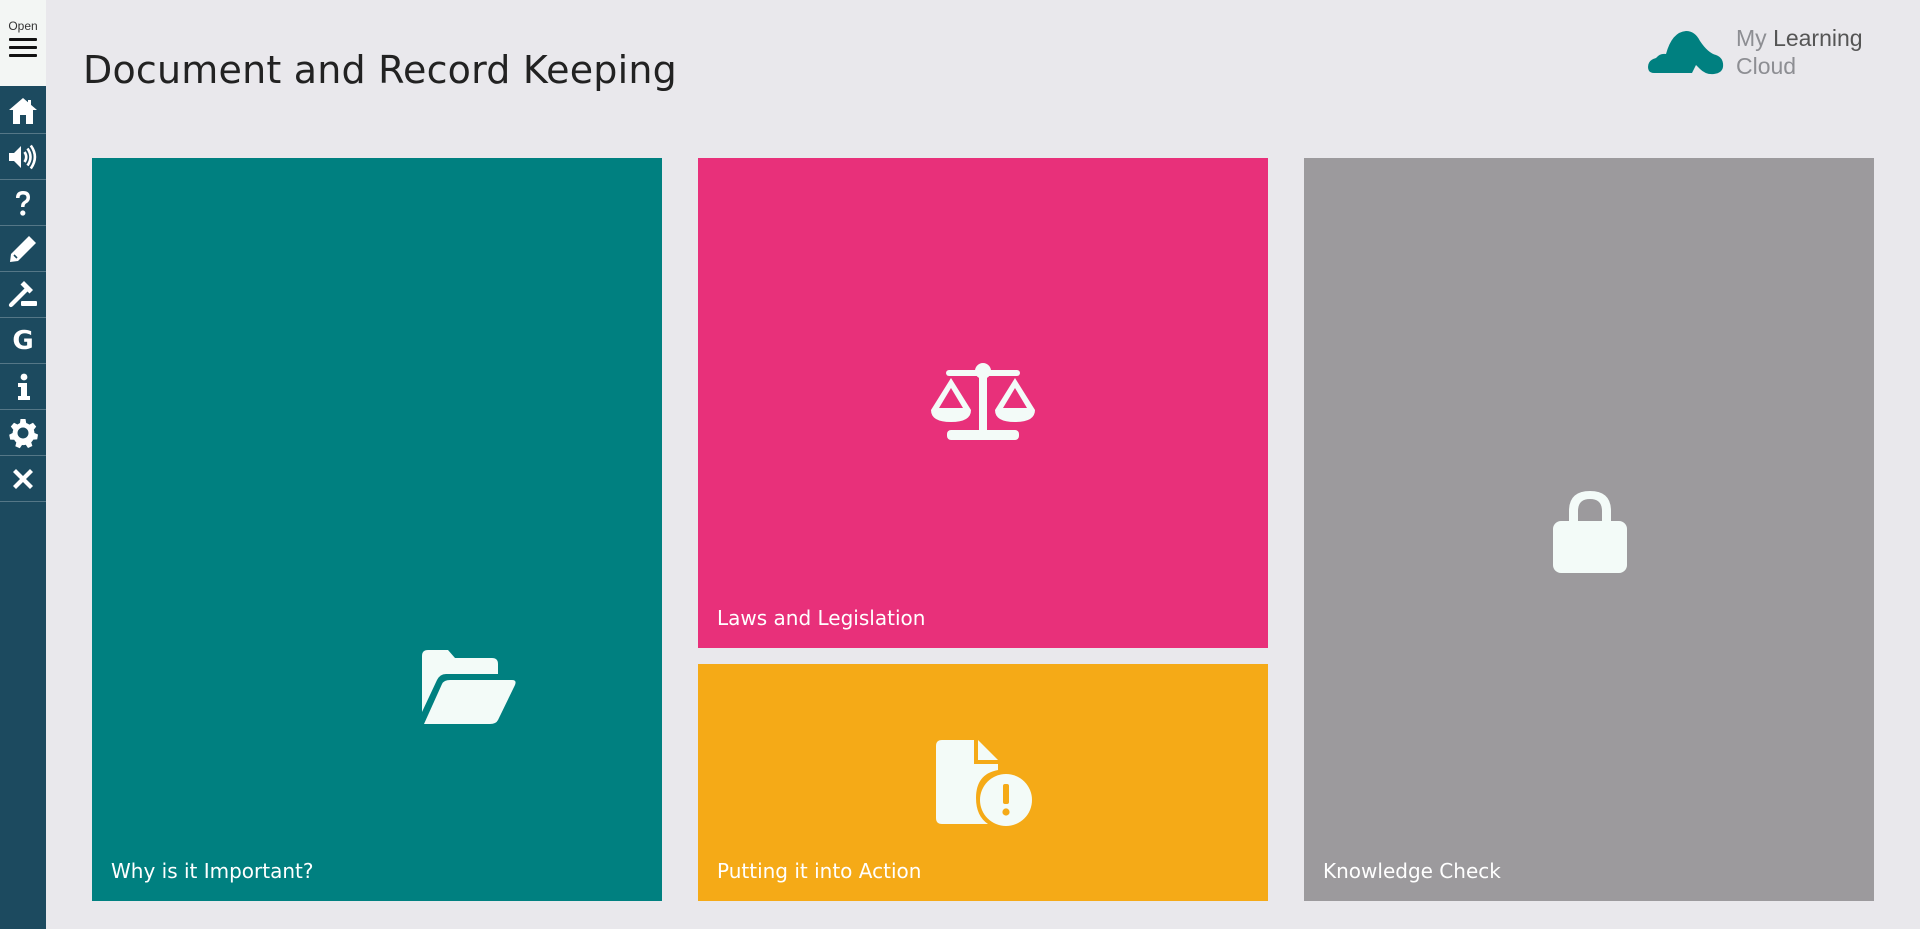 The width and height of the screenshot is (1920, 929). I want to click on sidebar-menu: G, so click(23, 295).